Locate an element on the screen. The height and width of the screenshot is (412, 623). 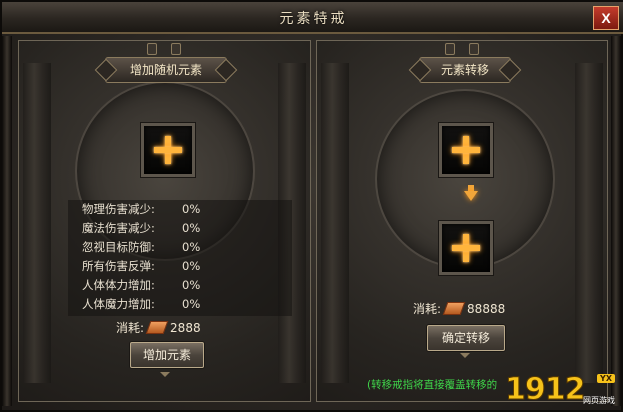
ring-slot is located at coordinates (168, 150).